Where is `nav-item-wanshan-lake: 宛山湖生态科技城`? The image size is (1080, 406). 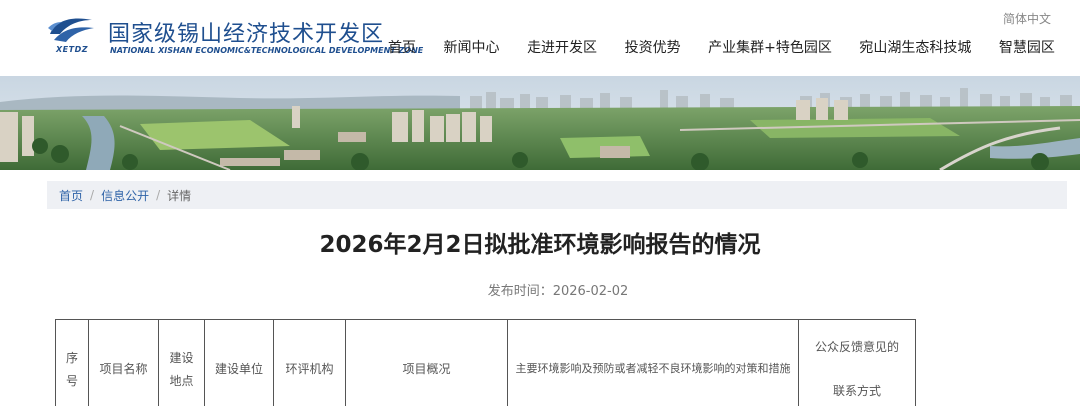 nav-item-wanshan-lake: 宛山湖生态科技城 is located at coordinates (915, 47).